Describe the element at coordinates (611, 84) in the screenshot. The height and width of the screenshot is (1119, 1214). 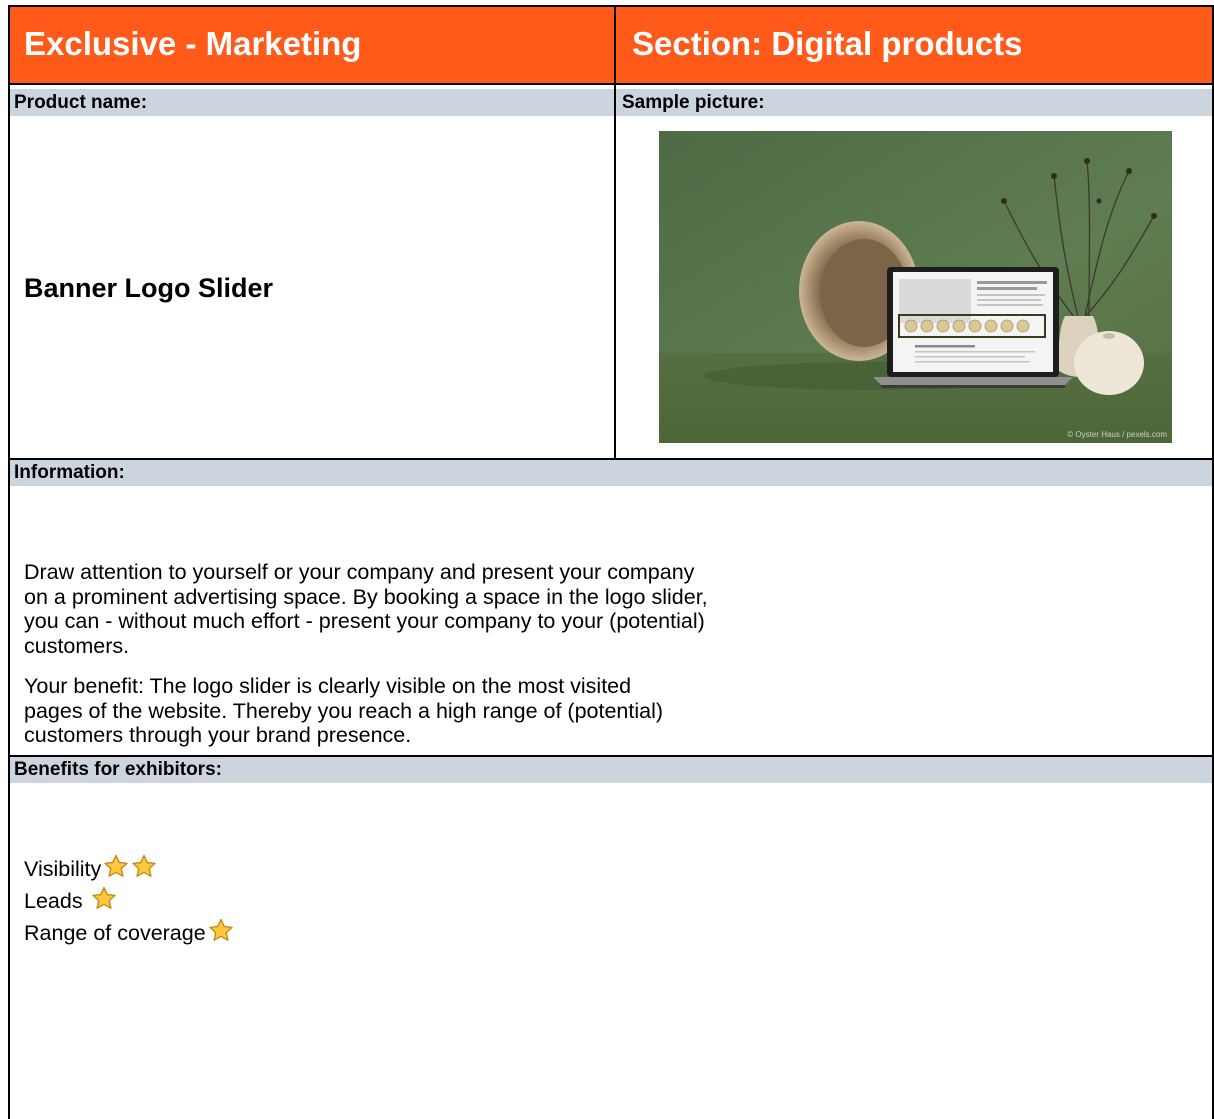
I see `row-divider-header` at that location.